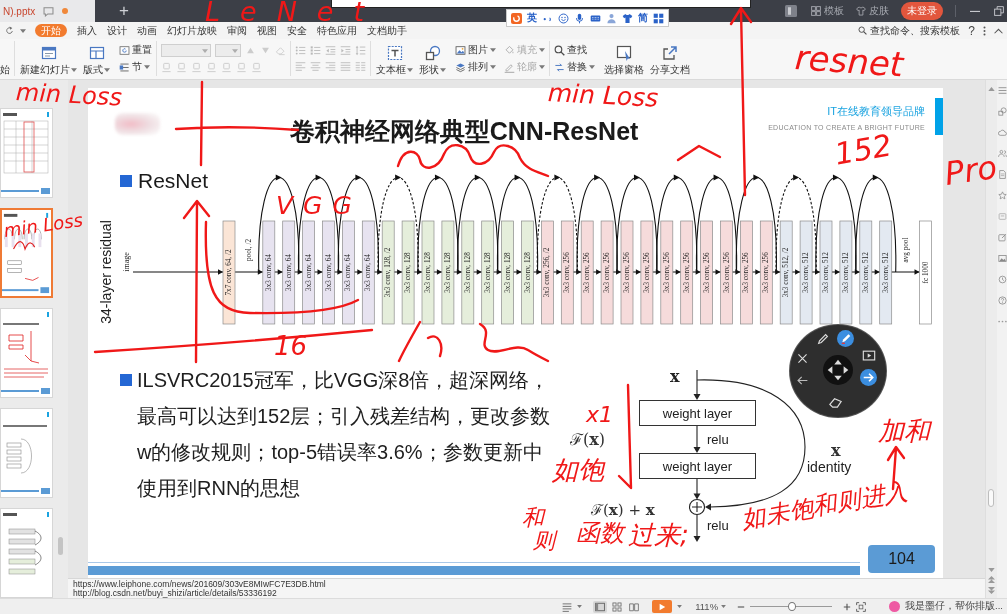 The image size is (1007, 614). I want to click on handwritten-note: 过来;, so click(658, 535).